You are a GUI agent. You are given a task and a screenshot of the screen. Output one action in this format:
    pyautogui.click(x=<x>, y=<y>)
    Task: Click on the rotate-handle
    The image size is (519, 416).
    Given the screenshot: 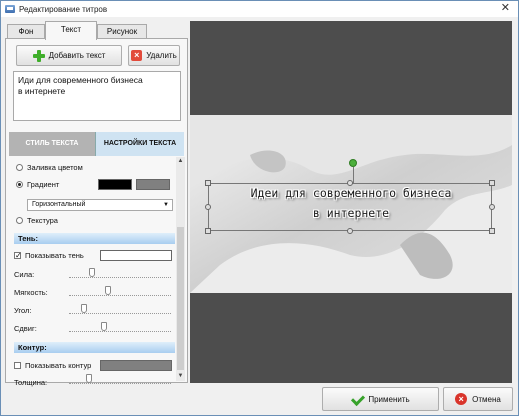 What is the action you would take?
    pyautogui.click(x=353, y=163)
    